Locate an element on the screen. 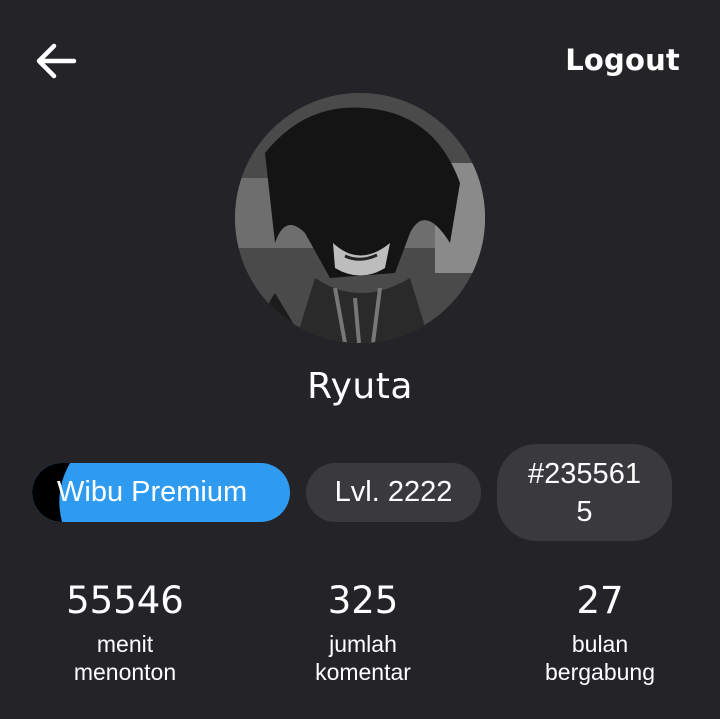 This screenshot has height=719, width=720. user-avatar is located at coordinates (360, 218).